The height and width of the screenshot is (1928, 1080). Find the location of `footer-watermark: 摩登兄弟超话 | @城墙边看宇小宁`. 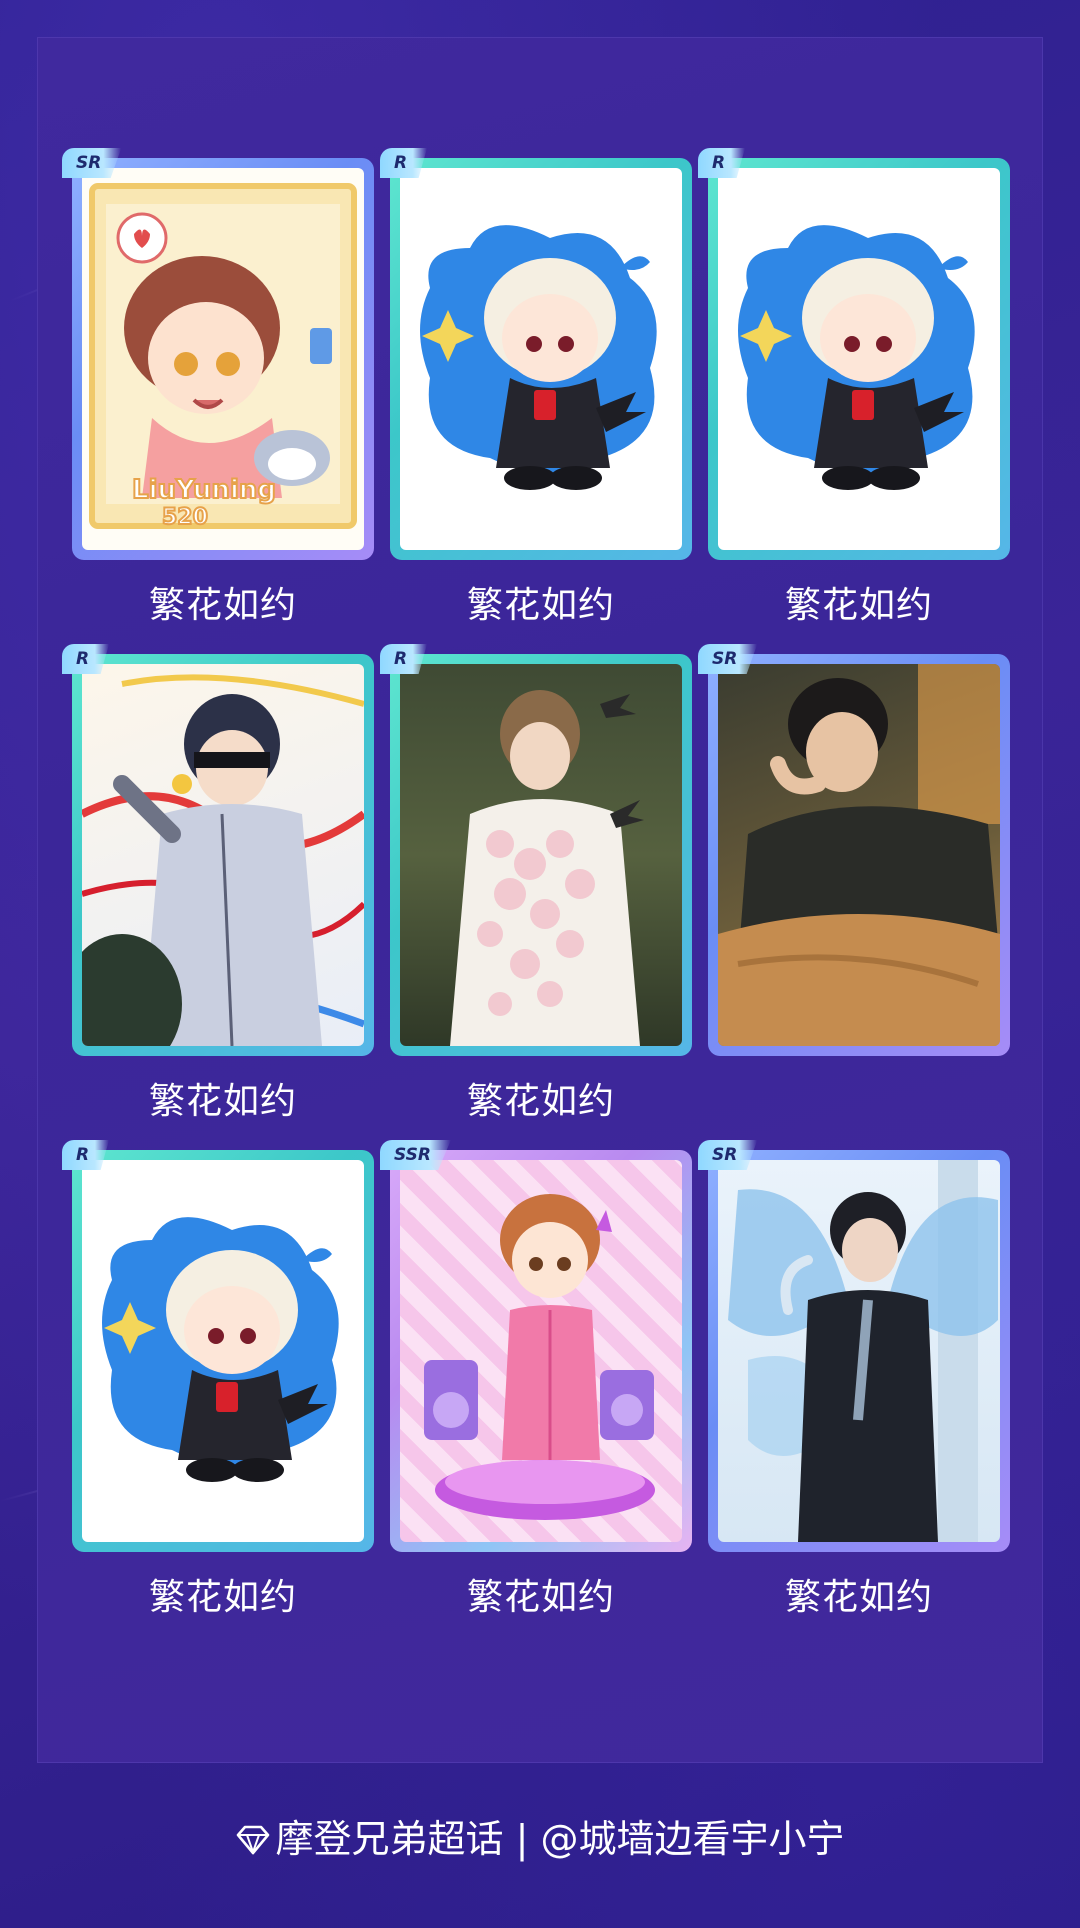

footer-watermark: 摩登兄弟超话 | @城墙边看宇小宁 is located at coordinates (540, 1836).